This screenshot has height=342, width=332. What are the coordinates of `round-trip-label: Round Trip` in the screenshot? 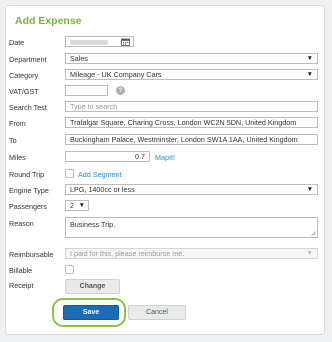 It's located at (27, 174).